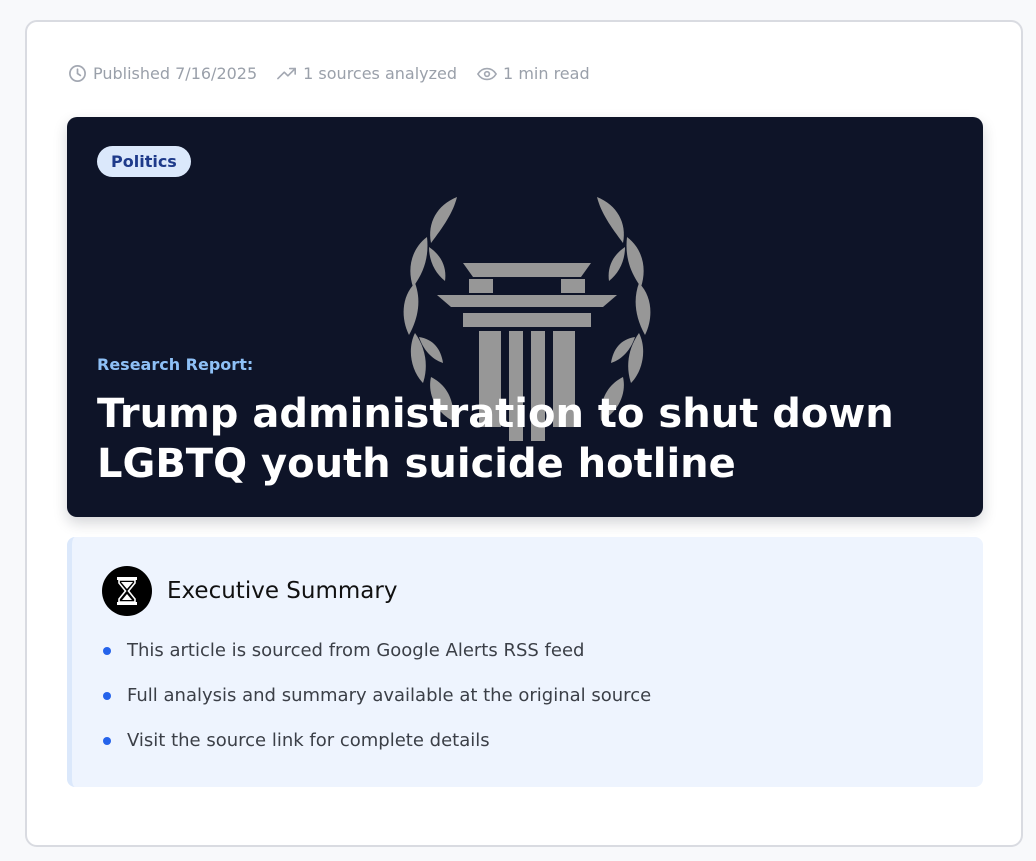 The height and width of the screenshot is (861, 1036). What do you see at coordinates (546, 73) in the screenshot?
I see `read-time: 1 min read` at bounding box center [546, 73].